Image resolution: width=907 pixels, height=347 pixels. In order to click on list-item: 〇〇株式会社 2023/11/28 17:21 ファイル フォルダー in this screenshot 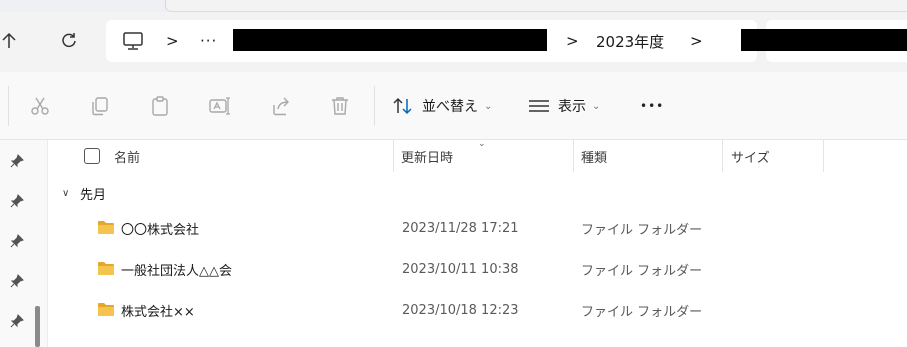, I will do `click(477, 228)`.